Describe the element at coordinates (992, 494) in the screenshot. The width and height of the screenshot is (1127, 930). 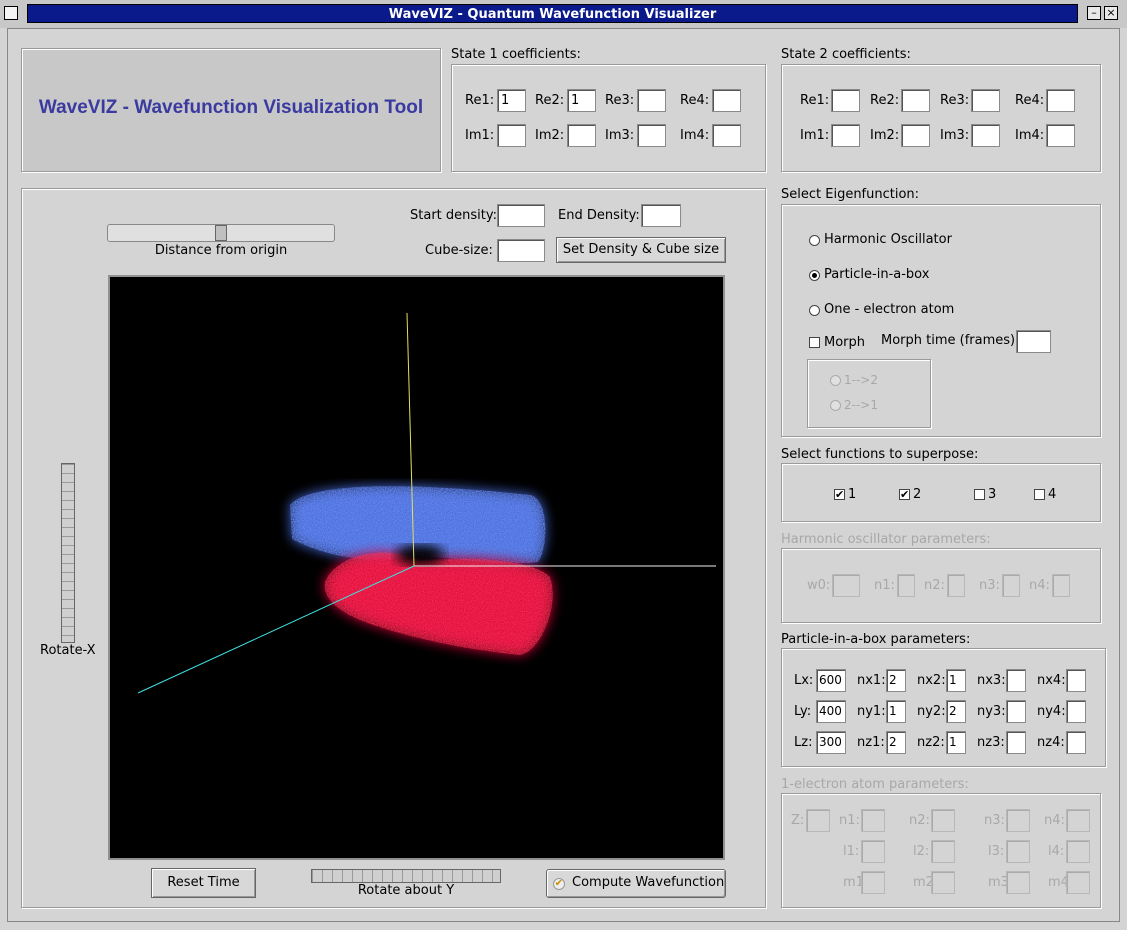
I see `superpose-label-3: 3` at that location.